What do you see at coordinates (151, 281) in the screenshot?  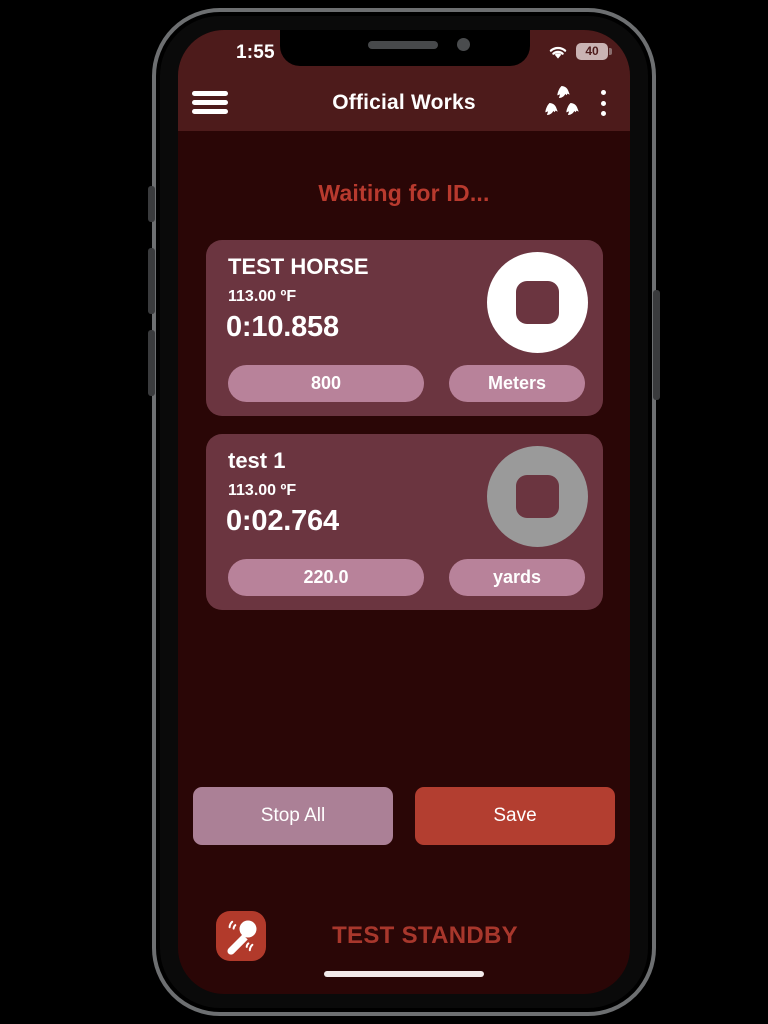 I see `volume-up-button` at bounding box center [151, 281].